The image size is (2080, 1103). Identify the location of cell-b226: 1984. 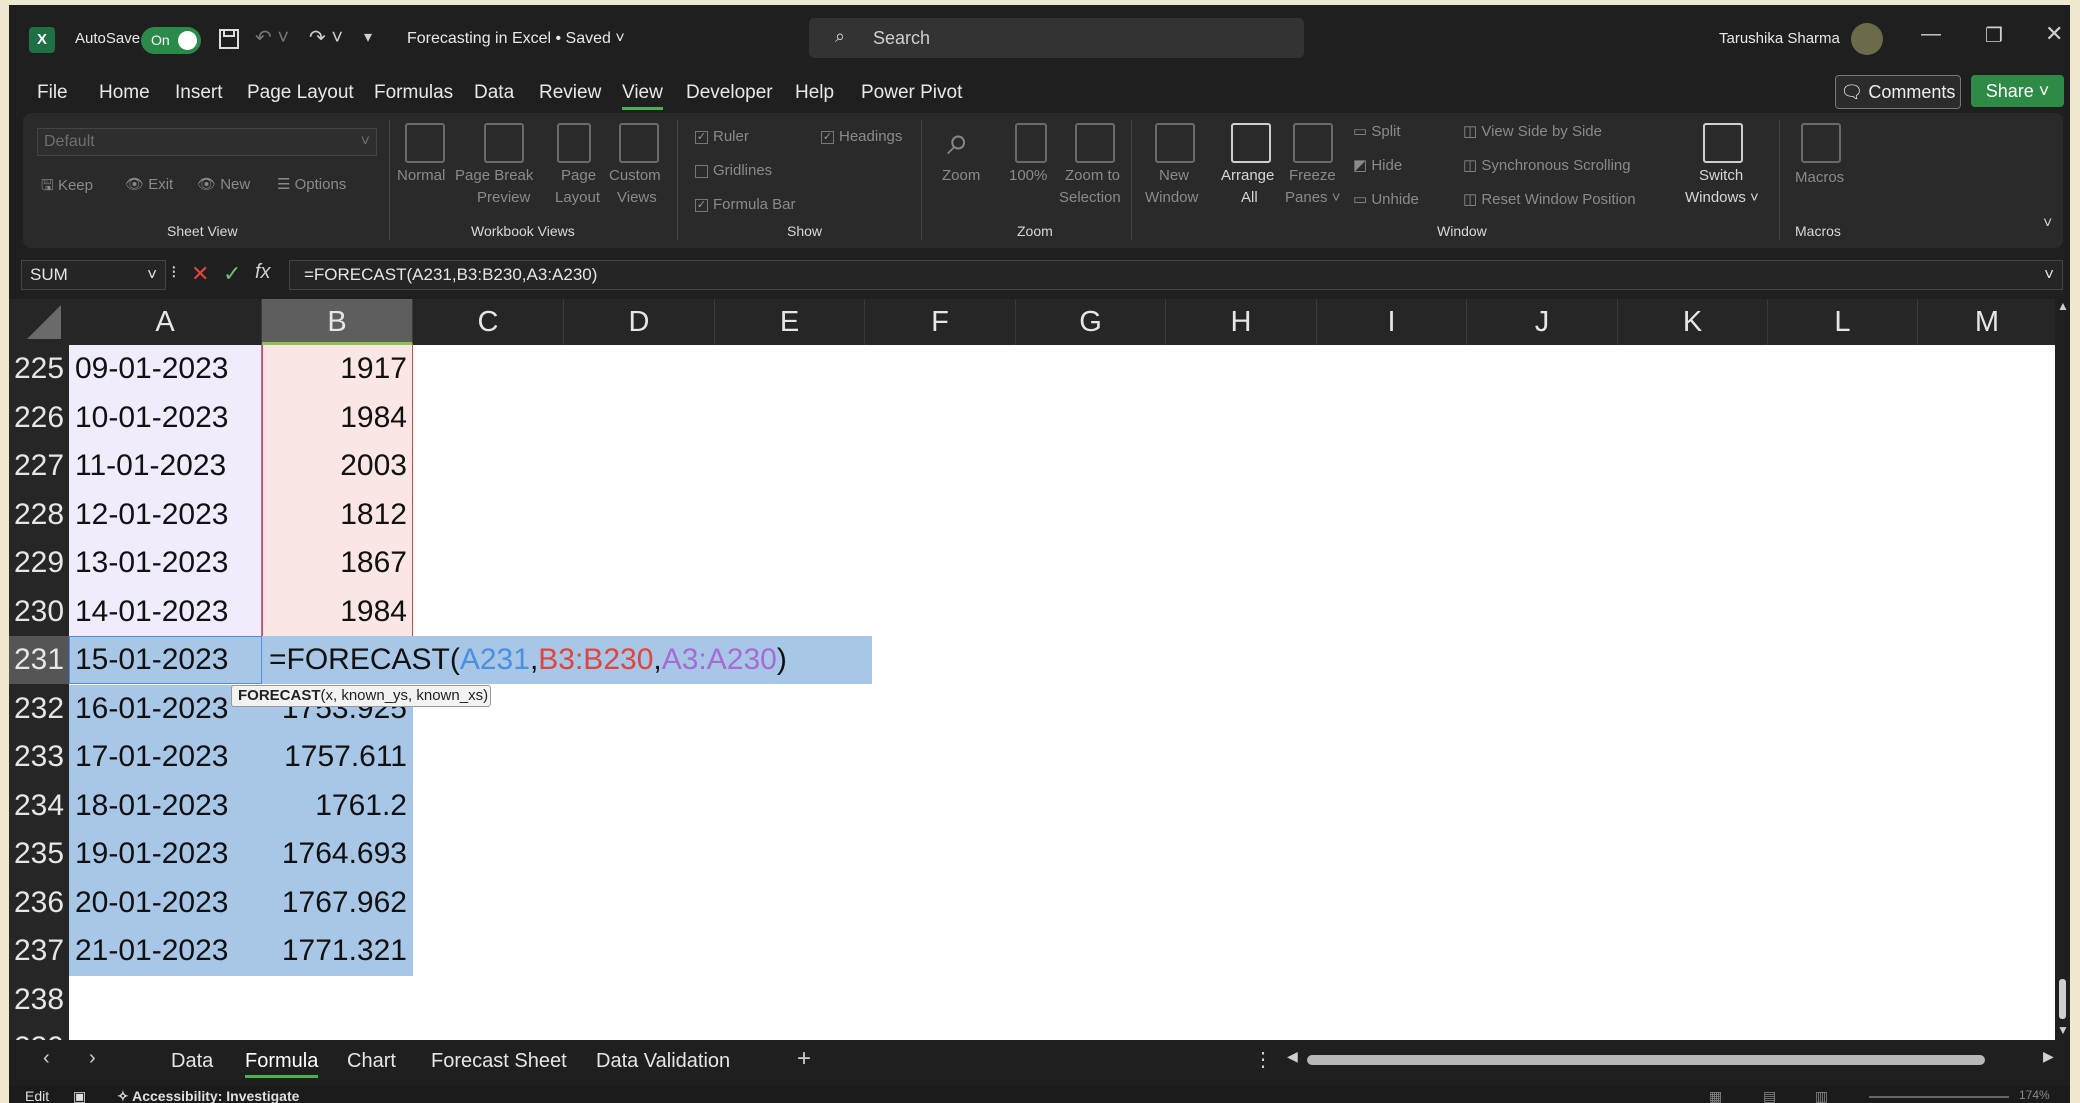
(337, 418).